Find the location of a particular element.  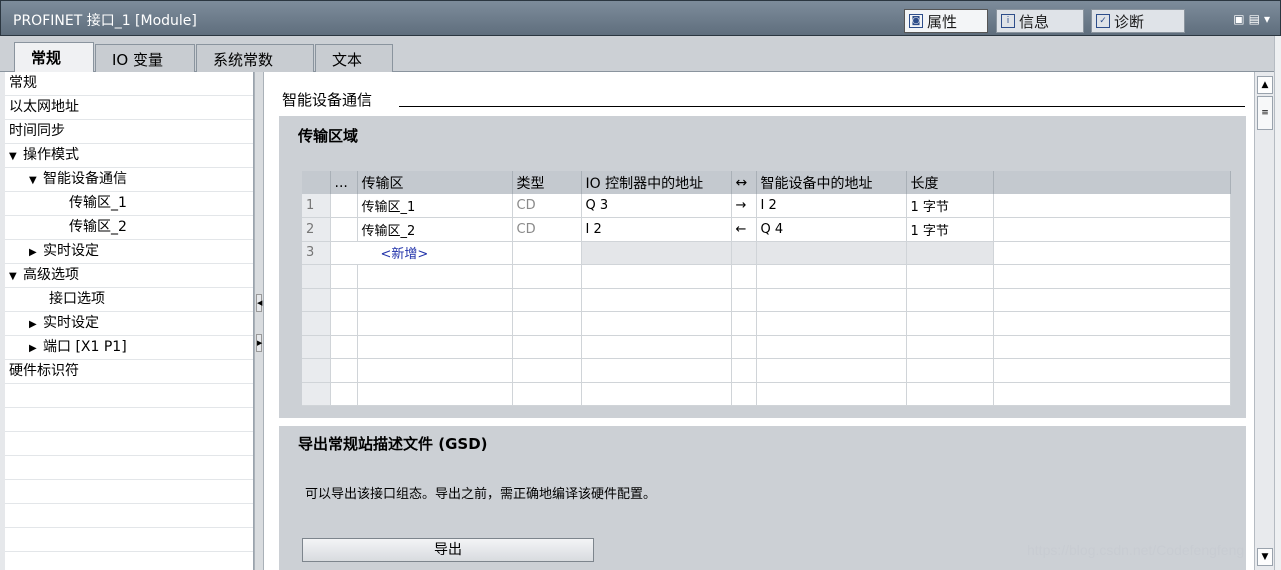

nav-item: 传输区_2 is located at coordinates (129, 228).